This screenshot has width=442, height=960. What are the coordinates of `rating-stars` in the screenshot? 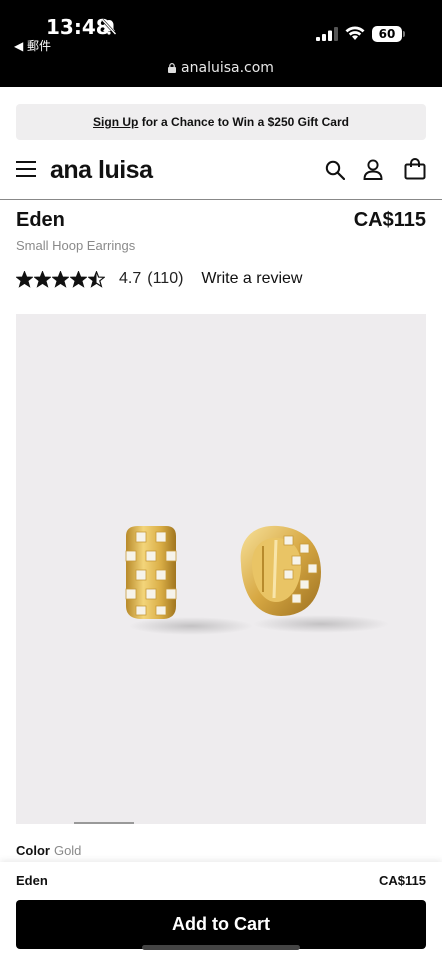 It's located at (60, 279).